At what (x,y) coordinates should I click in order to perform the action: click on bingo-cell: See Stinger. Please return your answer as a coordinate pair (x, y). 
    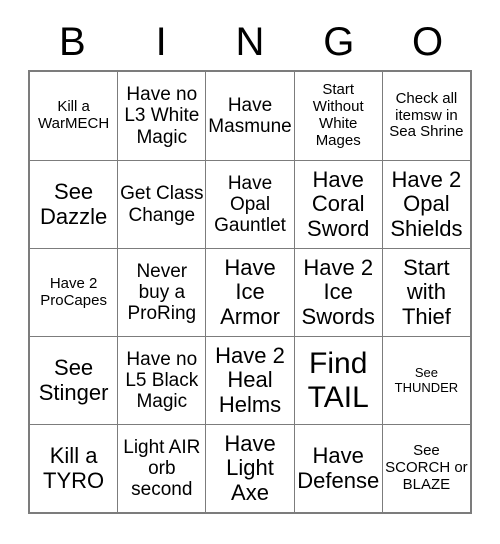
    Looking at the image, I should click on (74, 380).